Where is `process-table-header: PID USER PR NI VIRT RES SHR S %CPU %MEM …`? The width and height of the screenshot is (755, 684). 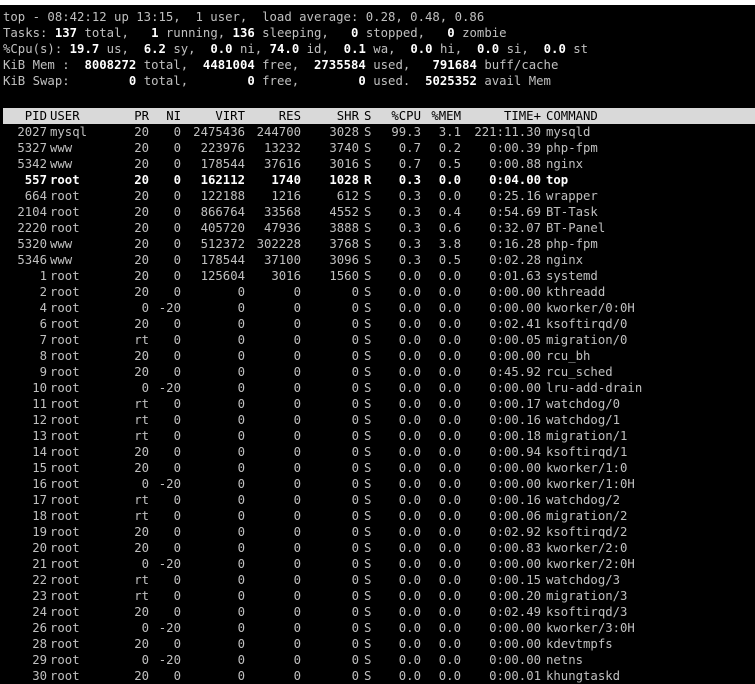
process-table-header: PID USER PR NI VIRT RES SHR S %CPU %MEM … is located at coordinates (379, 116).